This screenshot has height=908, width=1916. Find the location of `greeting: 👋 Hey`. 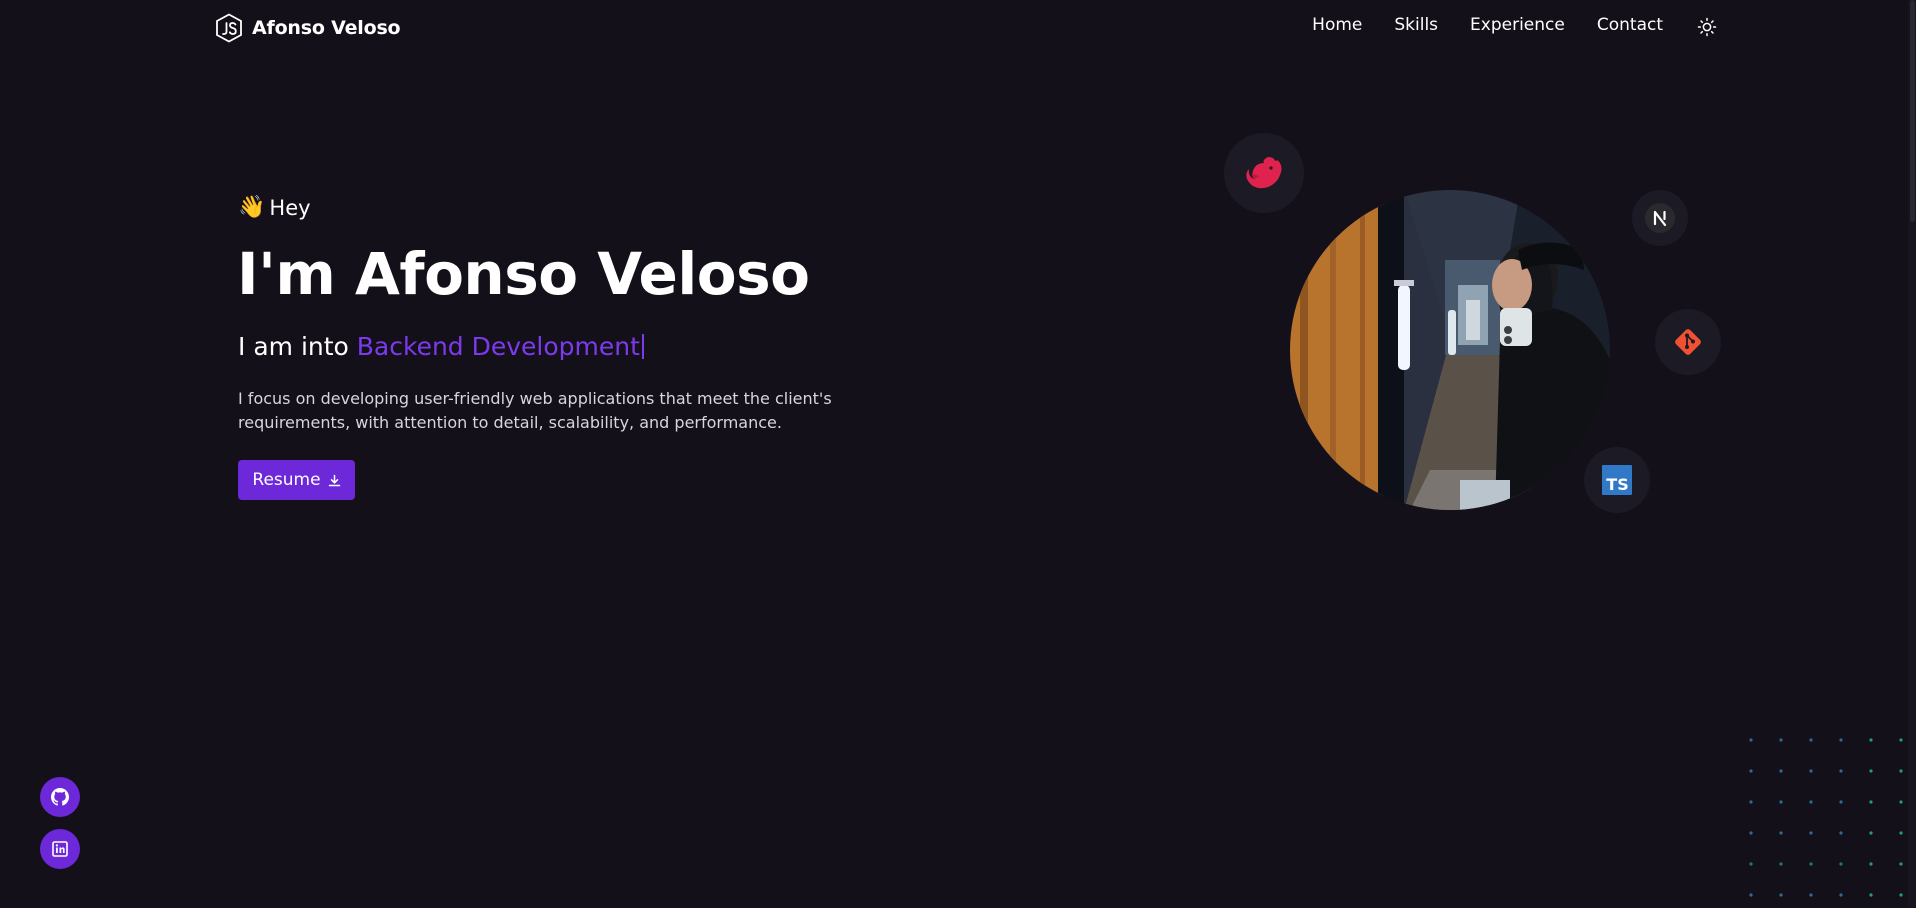

greeting: 👋 Hey is located at coordinates (274, 208).